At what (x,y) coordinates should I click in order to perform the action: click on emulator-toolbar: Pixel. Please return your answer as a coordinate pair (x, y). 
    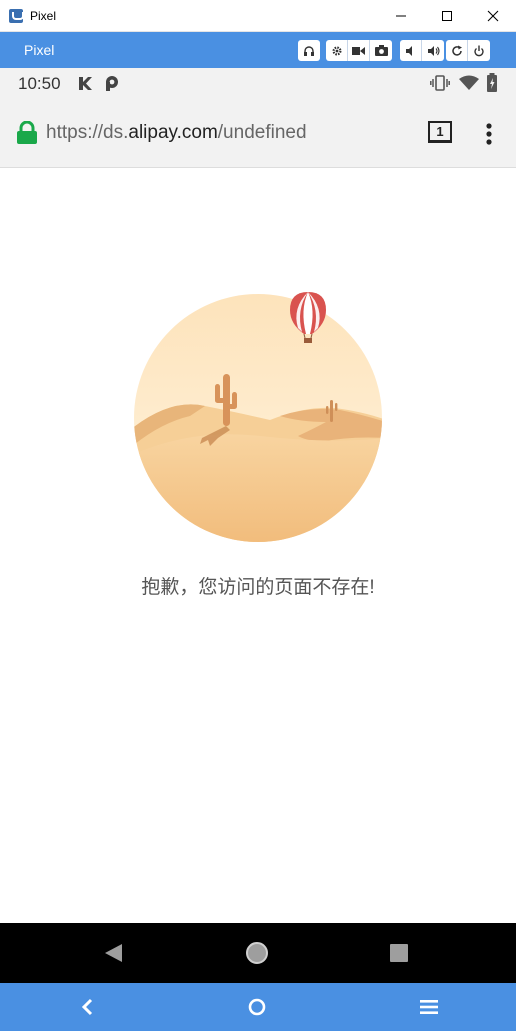
    Looking at the image, I should click on (258, 50).